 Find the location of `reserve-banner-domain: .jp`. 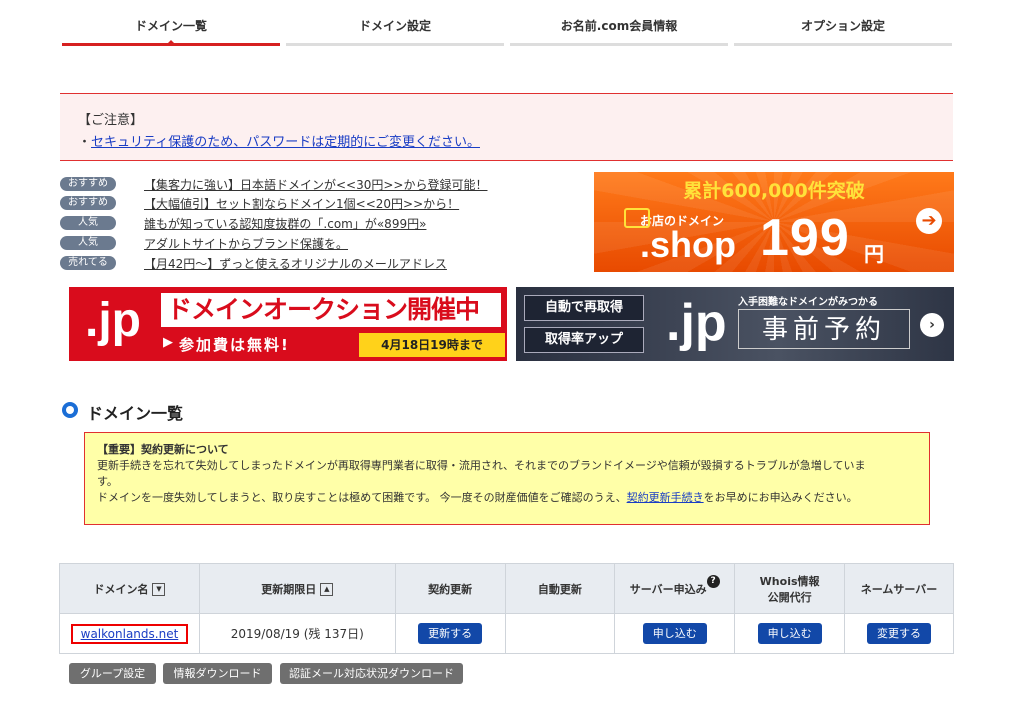

reserve-banner-domain: .jp is located at coordinates (696, 323).